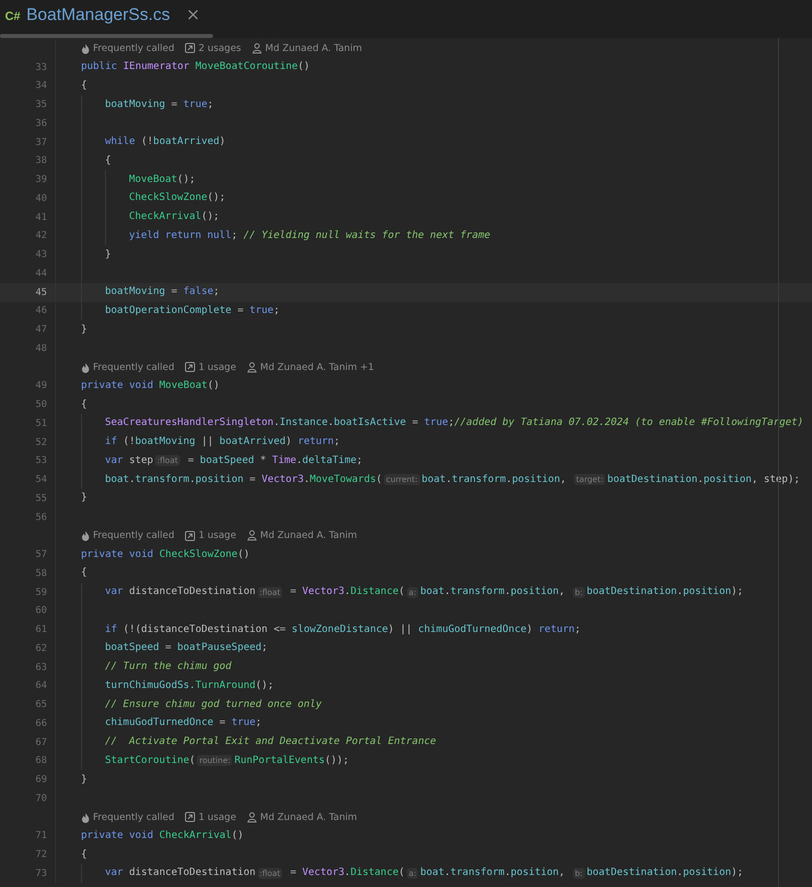  Describe the element at coordinates (41, 254) in the screenshot. I see `line-number: 43` at that location.